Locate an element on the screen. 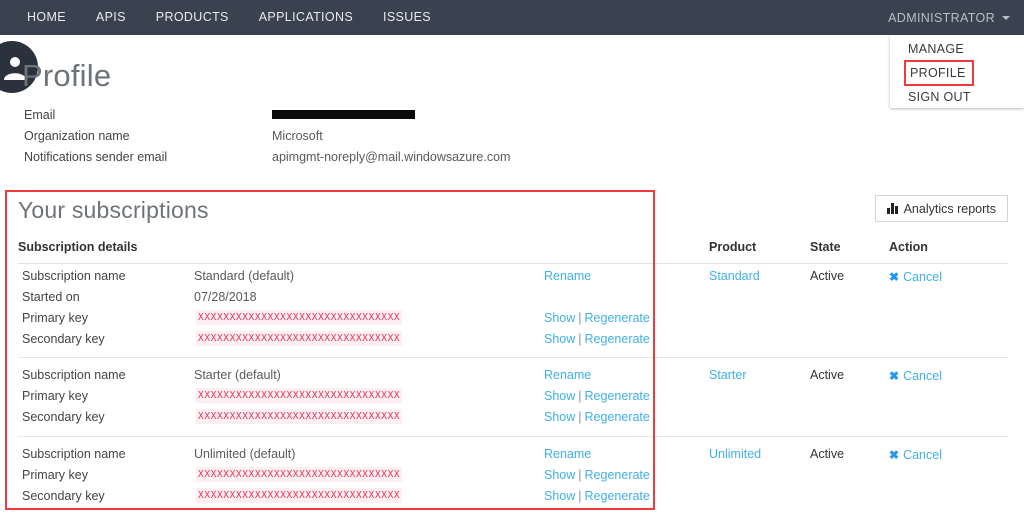 This screenshot has width=1024, height=514. column-header-state: State is located at coordinates (825, 247).